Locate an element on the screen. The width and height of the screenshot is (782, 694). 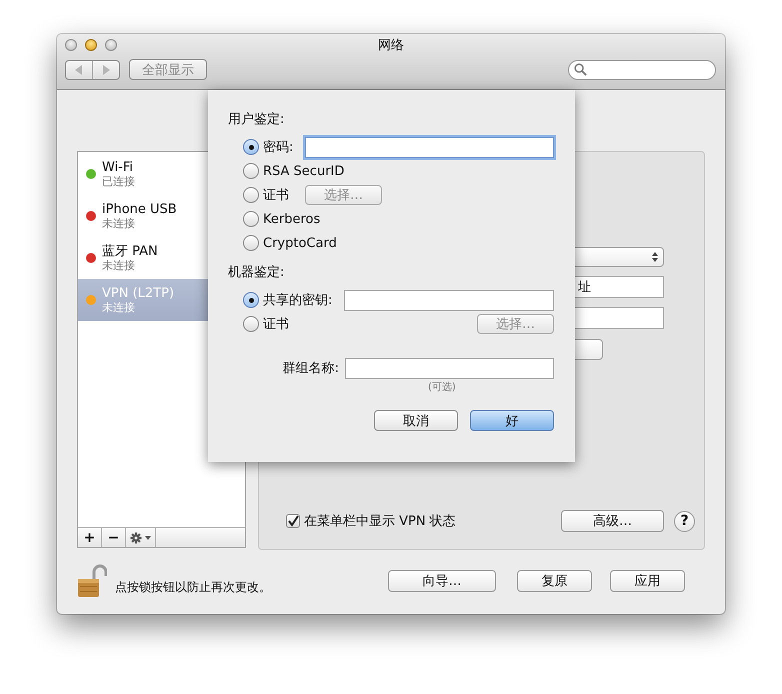
radio-label: Kerberos is located at coordinates (291, 219).